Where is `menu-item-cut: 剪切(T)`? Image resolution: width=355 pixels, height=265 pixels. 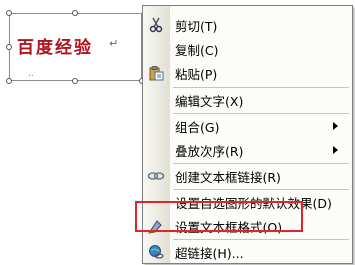
menu-item-cut: 剪切(T) is located at coordinates (247, 25).